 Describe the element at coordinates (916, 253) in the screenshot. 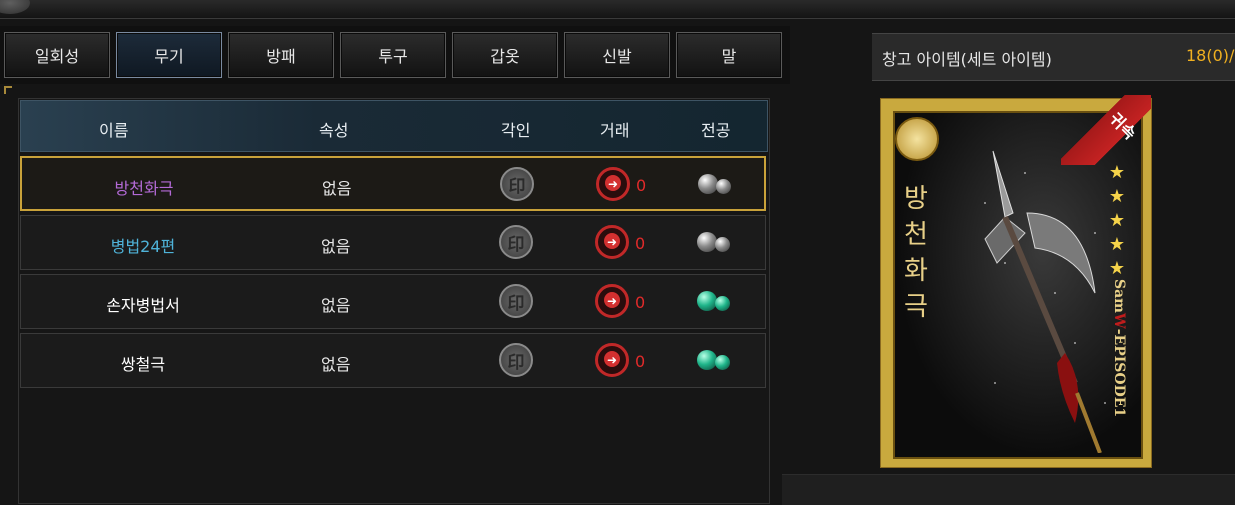

I see `card-vertical-title: 방천화극` at that location.